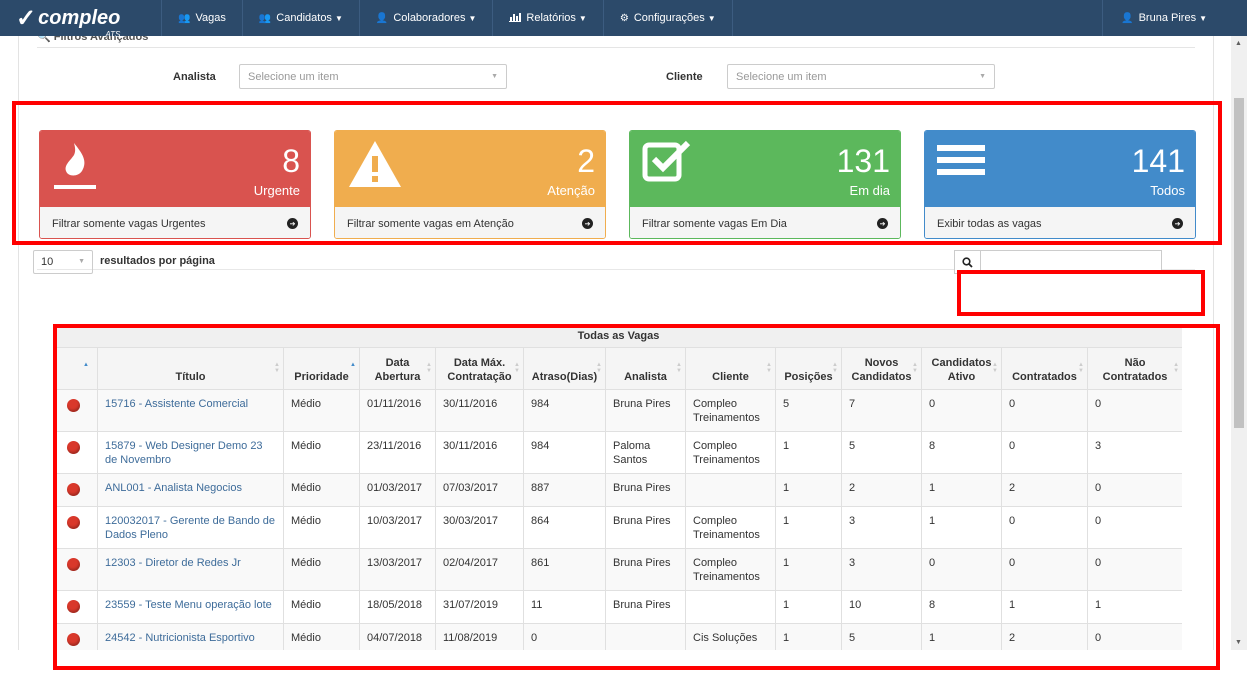 This screenshot has height=681, width=1247. What do you see at coordinates (616, 47) in the screenshot?
I see `divider` at bounding box center [616, 47].